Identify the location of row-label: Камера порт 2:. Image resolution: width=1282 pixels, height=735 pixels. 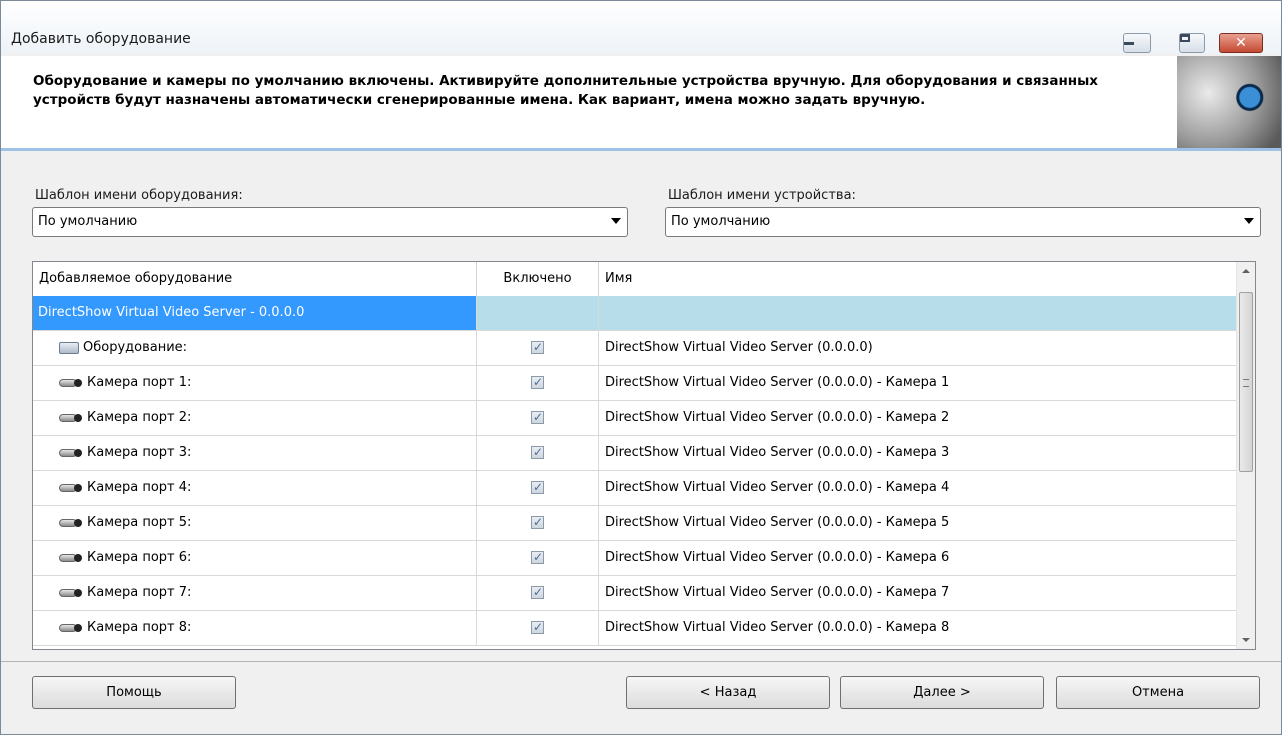
(139, 417).